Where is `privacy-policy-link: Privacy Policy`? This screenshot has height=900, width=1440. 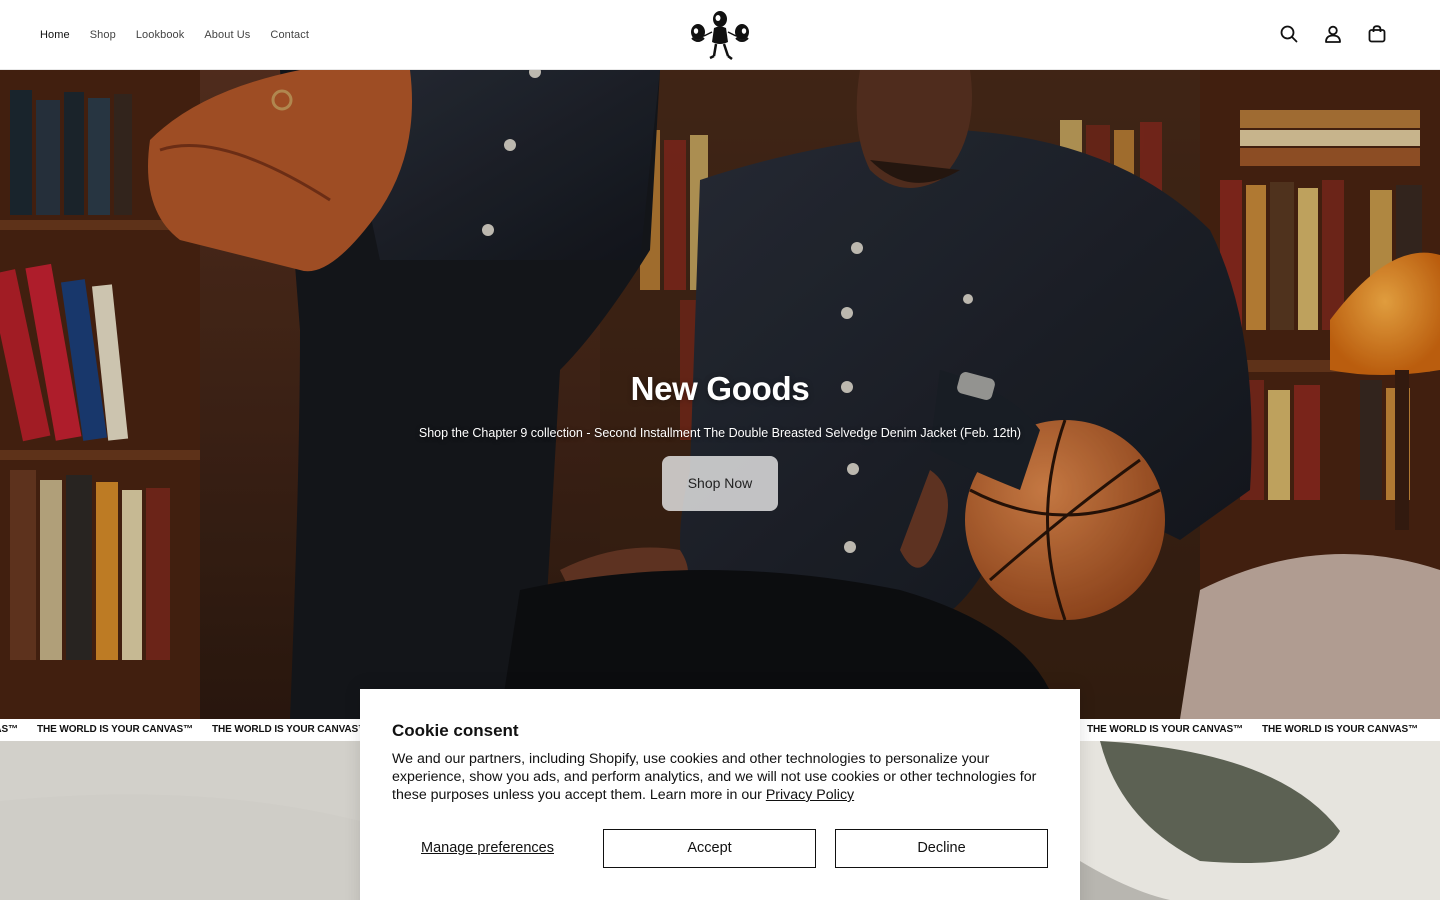 privacy-policy-link: Privacy Policy is located at coordinates (810, 795).